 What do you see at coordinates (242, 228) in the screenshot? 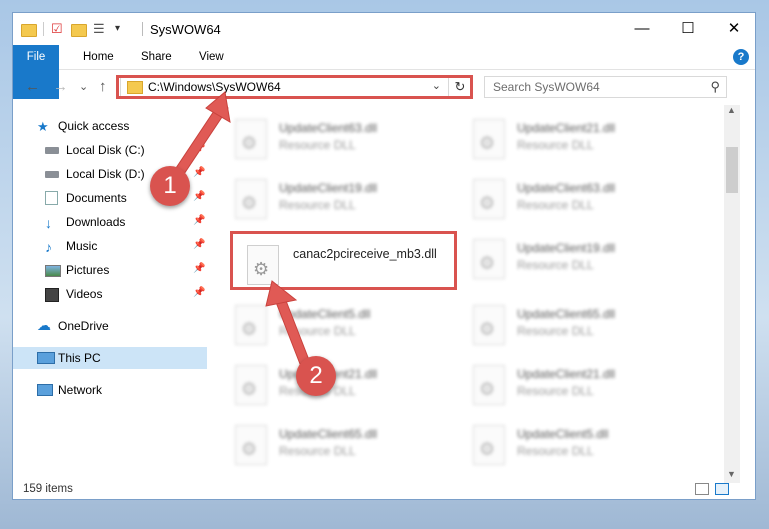
I see `annotation-arrows` at bounding box center [242, 228].